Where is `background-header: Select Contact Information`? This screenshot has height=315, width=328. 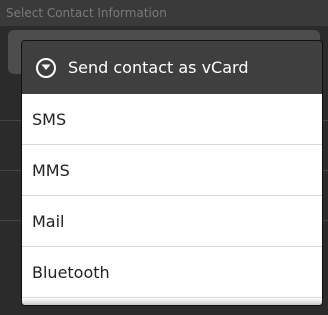
background-header: Select Contact Information is located at coordinates (164, 13).